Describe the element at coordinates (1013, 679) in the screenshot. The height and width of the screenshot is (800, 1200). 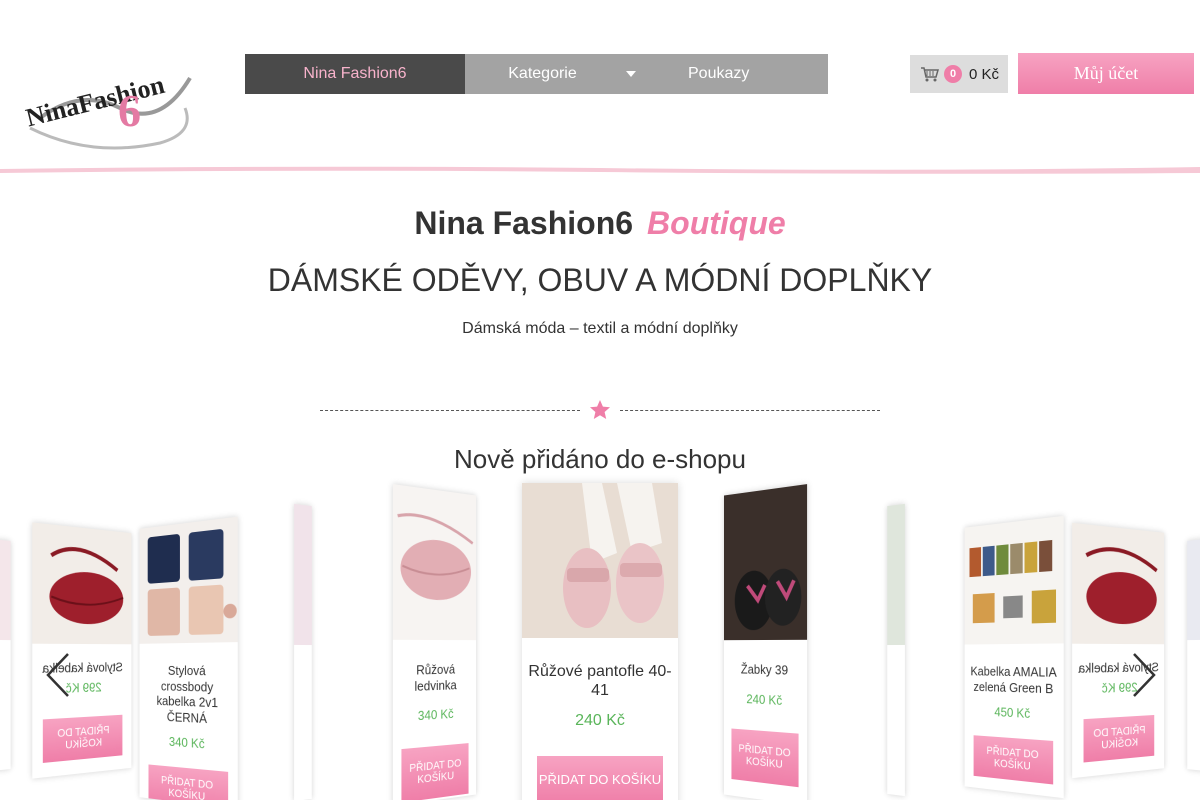
I see `product-title: Kabelka AMALIA zelená Green B` at that location.